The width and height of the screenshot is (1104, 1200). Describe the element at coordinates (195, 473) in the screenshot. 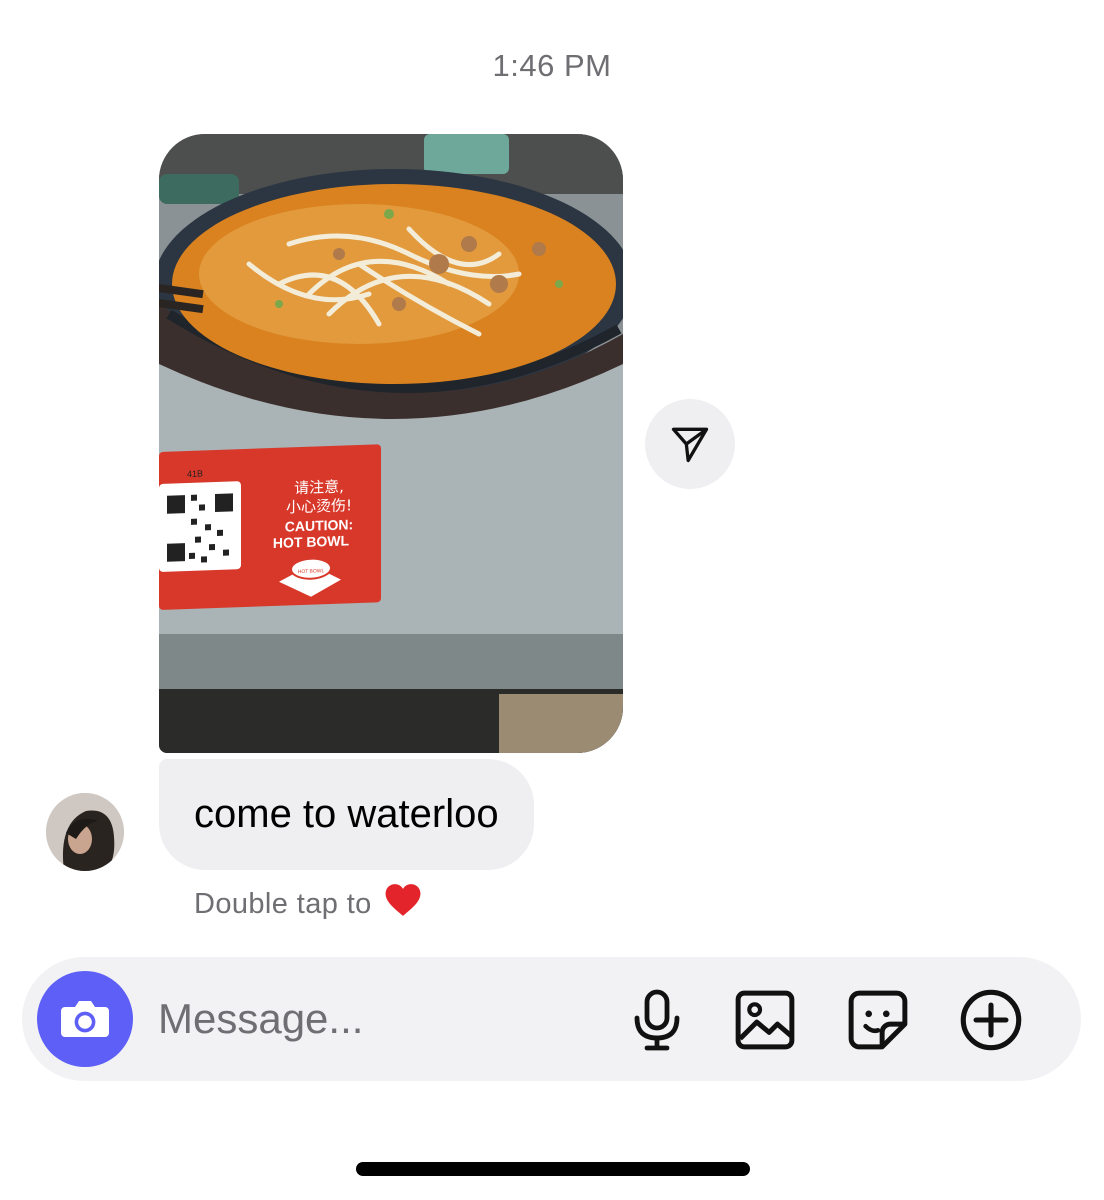

I see `sticker-code: 41B` at that location.